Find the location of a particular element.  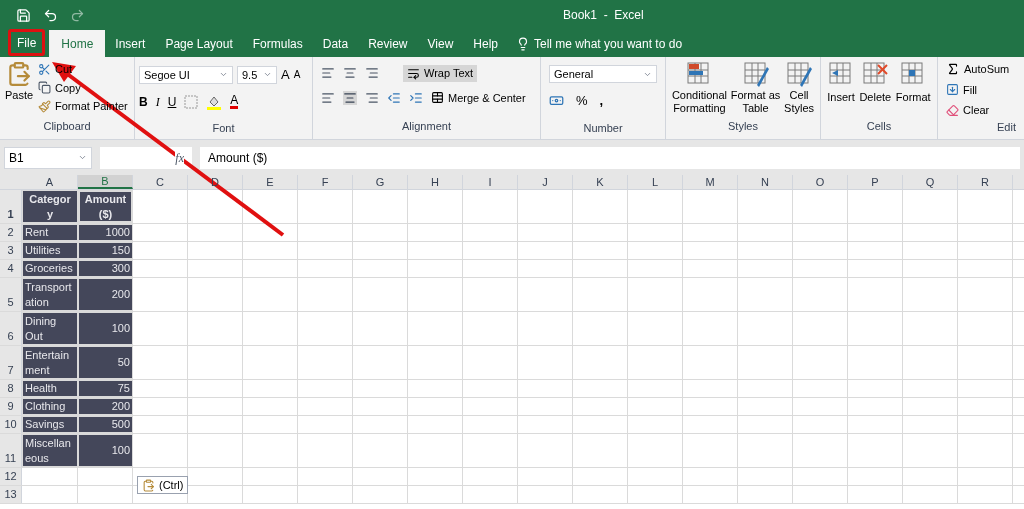

row-header: 6 is located at coordinates (11, 328).